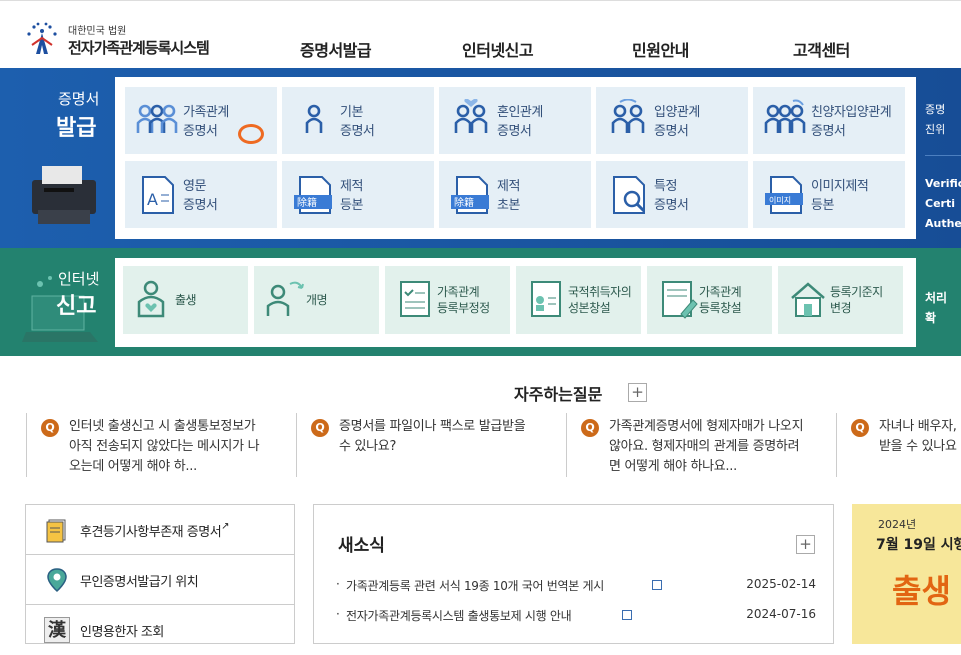  Describe the element at coordinates (314, 118) in the screenshot. I see `person-icon` at that location.